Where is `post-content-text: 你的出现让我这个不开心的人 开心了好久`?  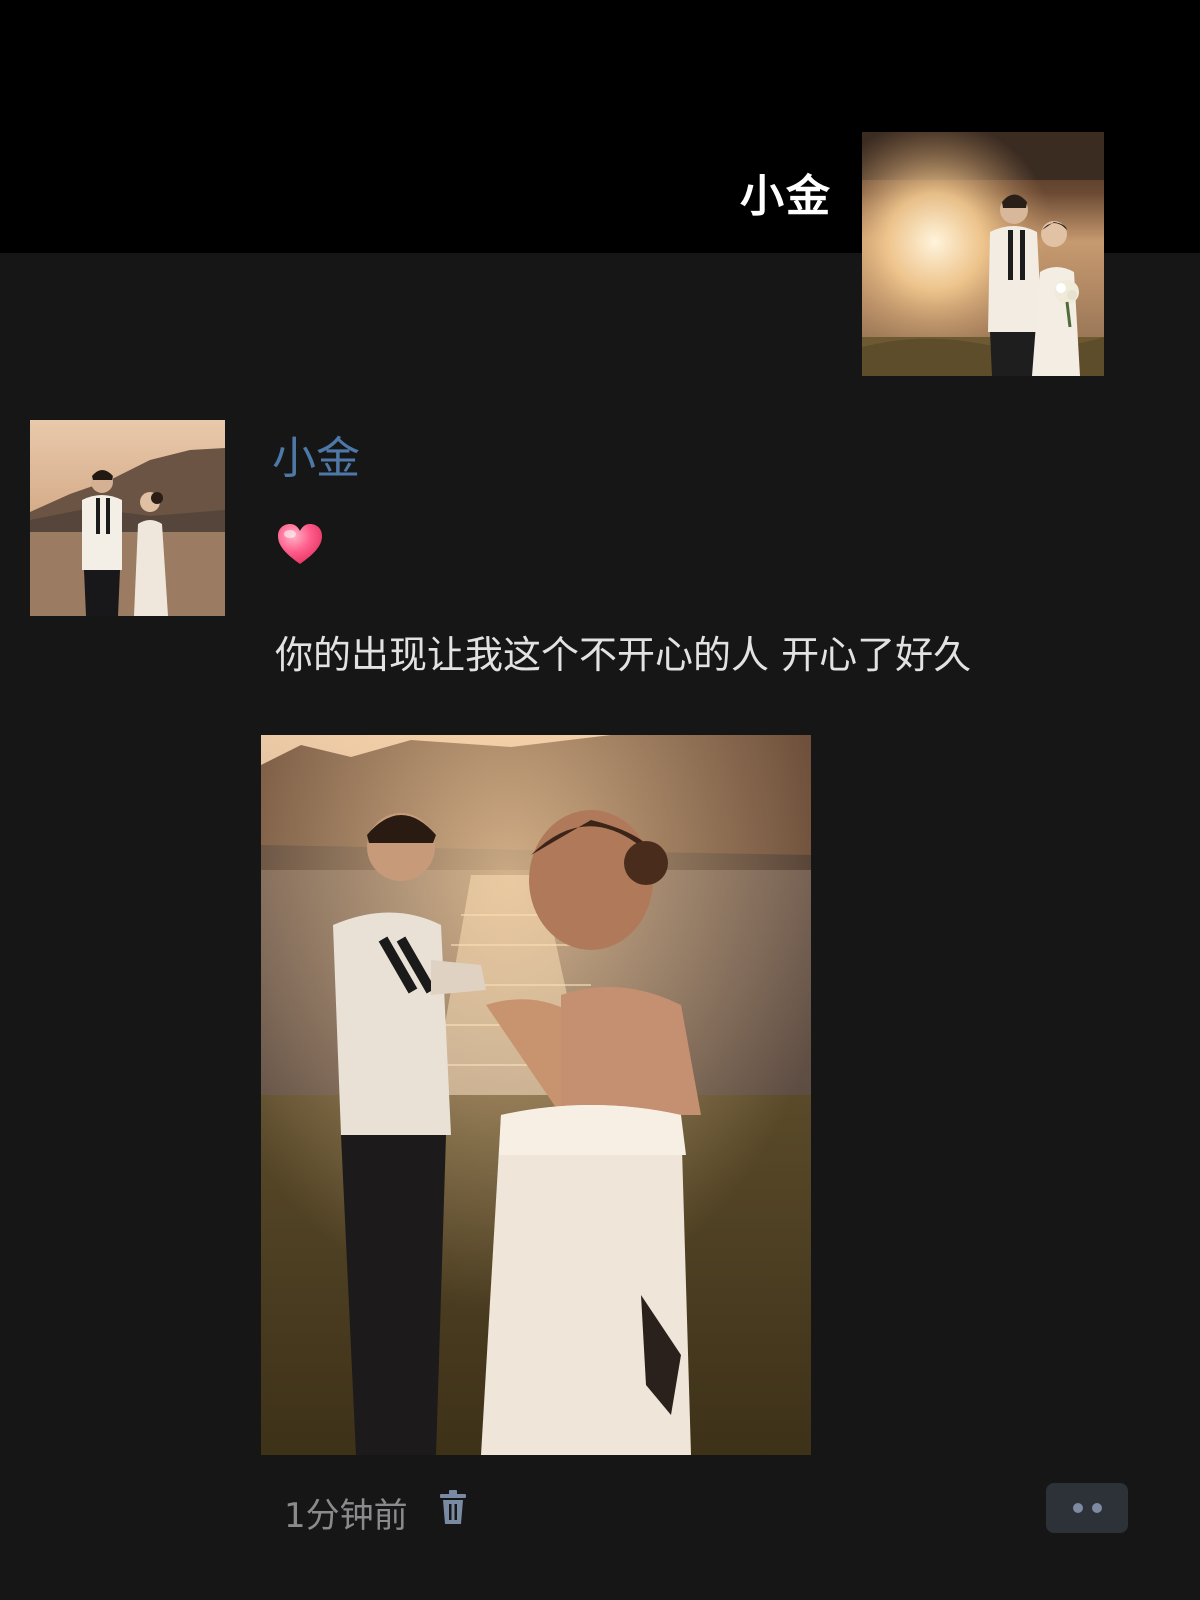 post-content-text: 你的出现让我这个不开心的人 开心了好久 is located at coordinates (623, 655).